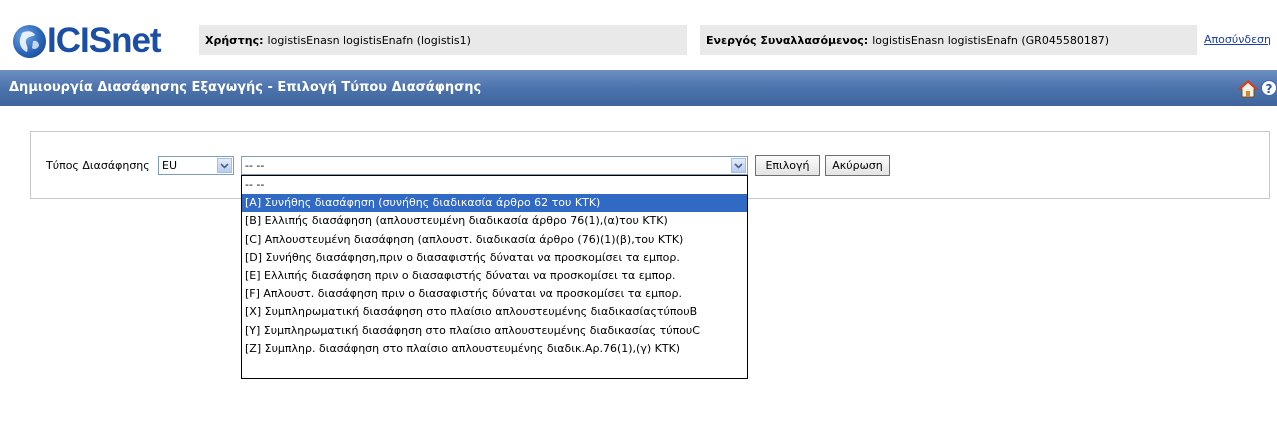  What do you see at coordinates (857, 165) in the screenshot?
I see `cancel-button: Ακύρωση` at bounding box center [857, 165].